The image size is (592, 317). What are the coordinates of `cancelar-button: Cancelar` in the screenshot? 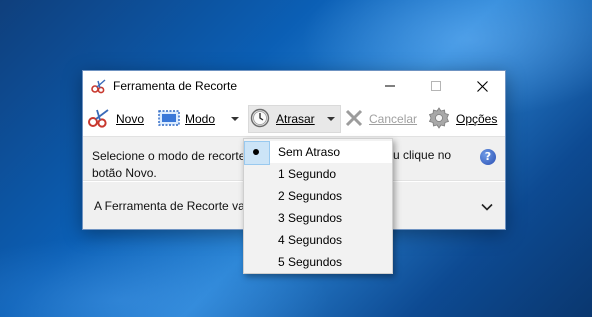 It's located at (381, 119).